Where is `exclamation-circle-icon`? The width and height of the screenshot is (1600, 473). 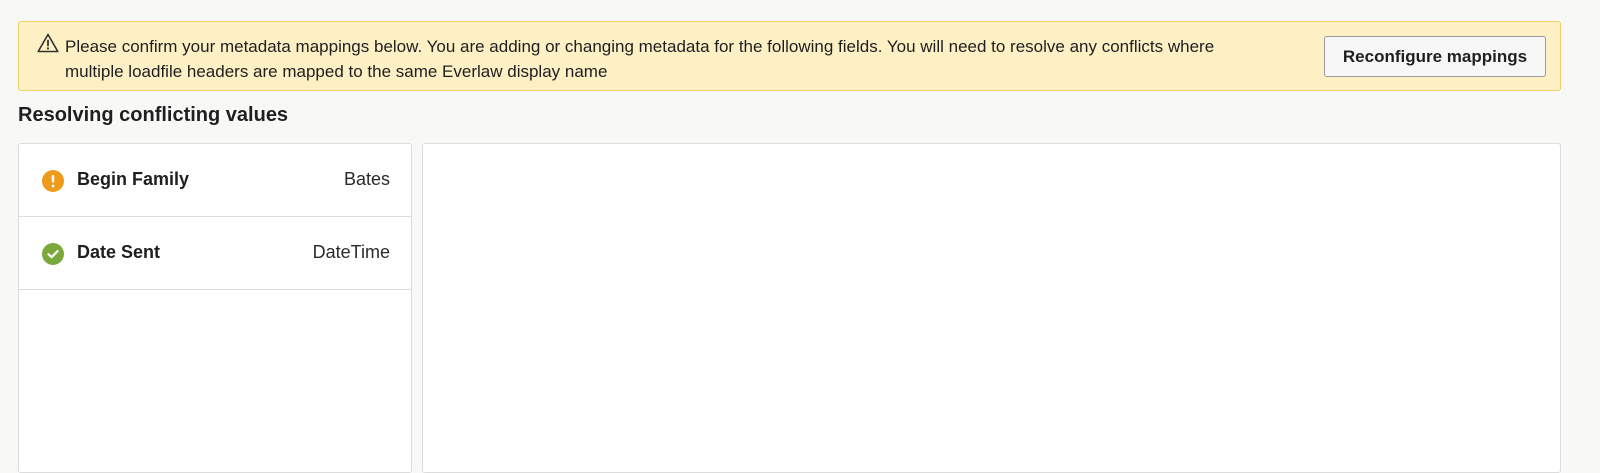
exclamation-circle-icon is located at coordinates (53, 181).